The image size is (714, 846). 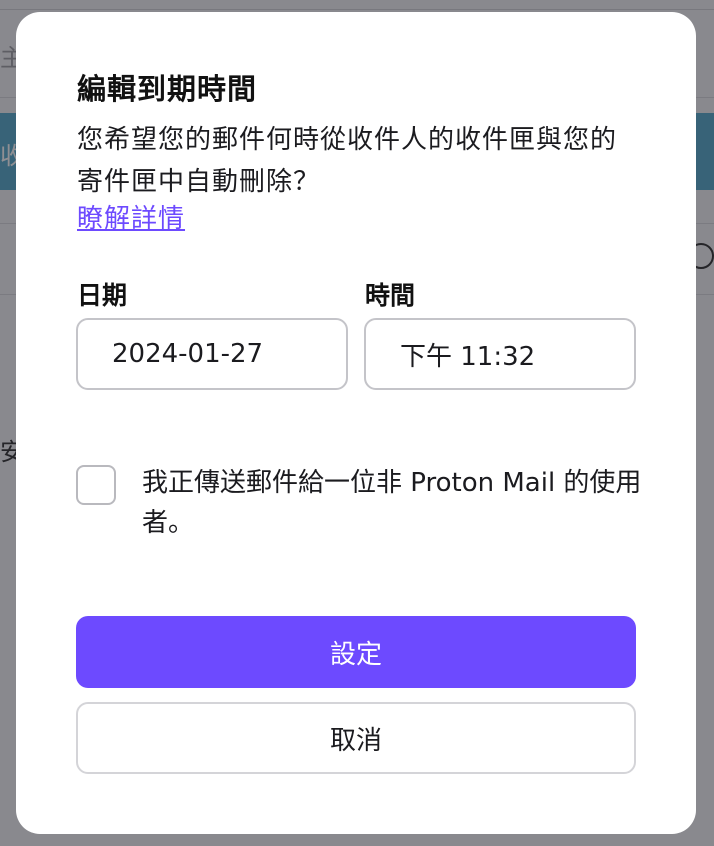 What do you see at coordinates (392, 503) in the screenshot?
I see `checkbox-label: 我正傳送郵件給一位非 Proton Mail 的使用者。` at bounding box center [392, 503].